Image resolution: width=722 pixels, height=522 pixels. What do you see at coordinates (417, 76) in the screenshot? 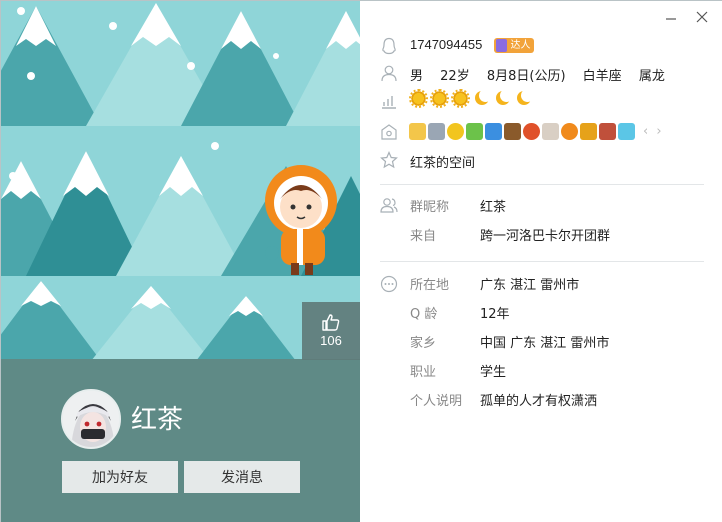
I see `gender: 男` at bounding box center [417, 76].